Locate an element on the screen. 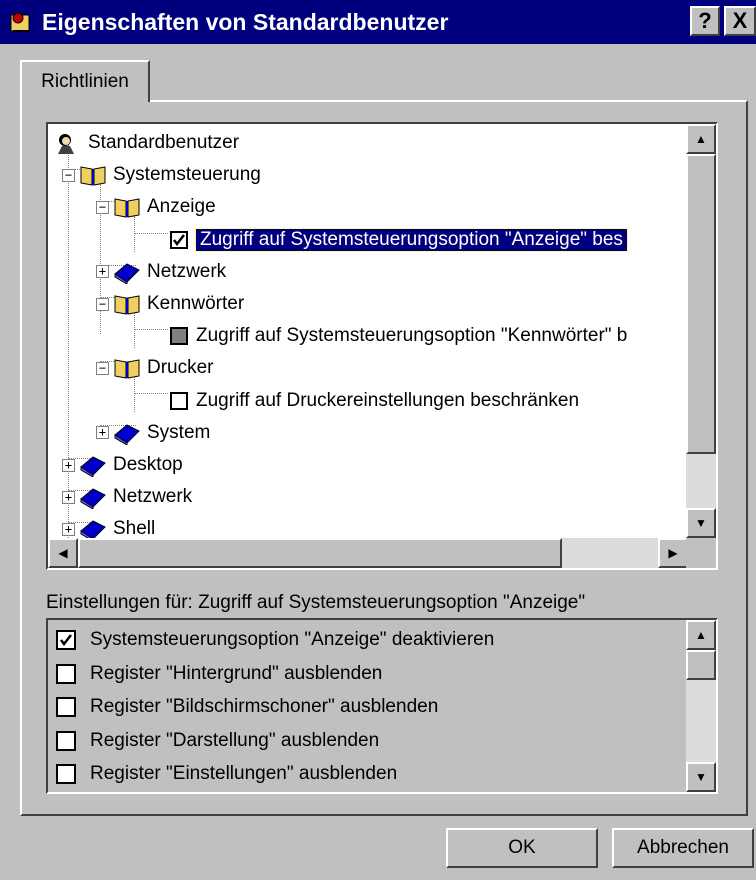 The image size is (756, 880). settings-option: Register "Einstellungen" ausblenden is located at coordinates (226, 774).